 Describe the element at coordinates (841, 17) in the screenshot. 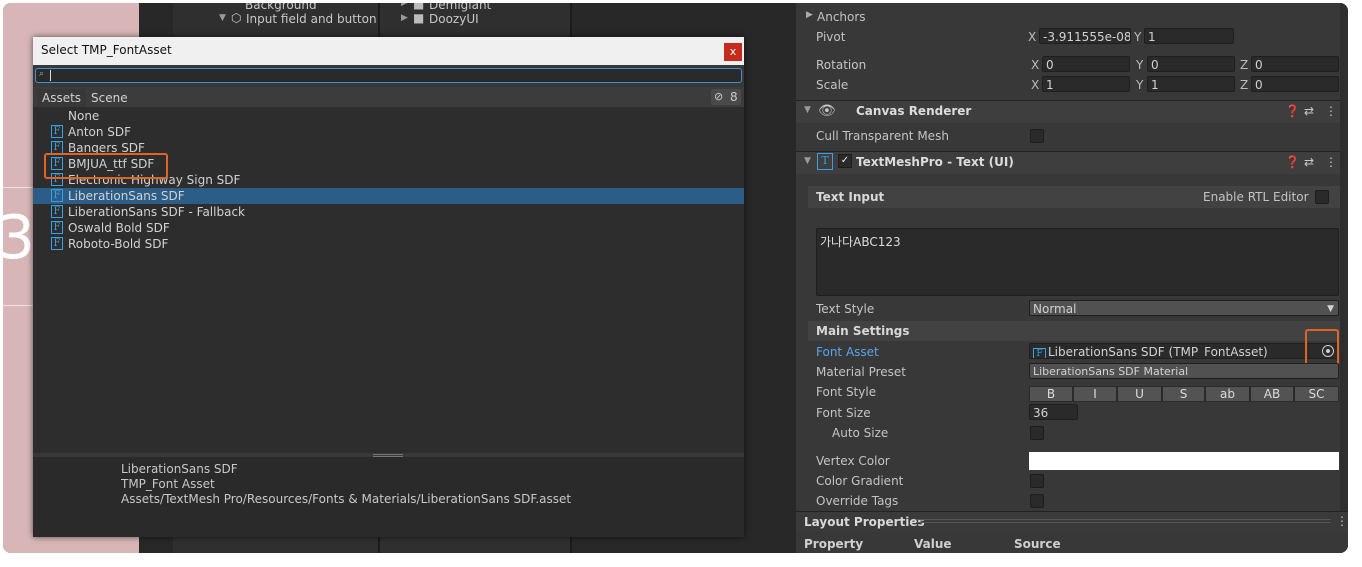

I see `anchors-label: Anchors` at that location.